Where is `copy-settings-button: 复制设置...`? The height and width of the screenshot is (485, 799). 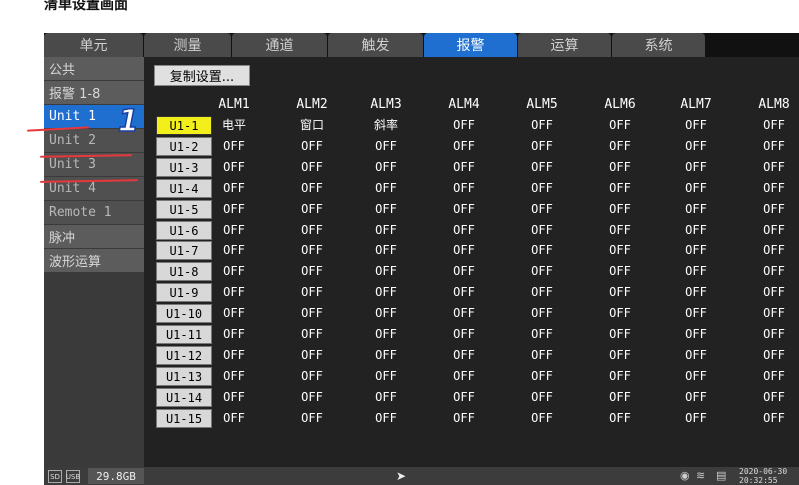
copy-settings-button: 复制设置... is located at coordinates (202, 75).